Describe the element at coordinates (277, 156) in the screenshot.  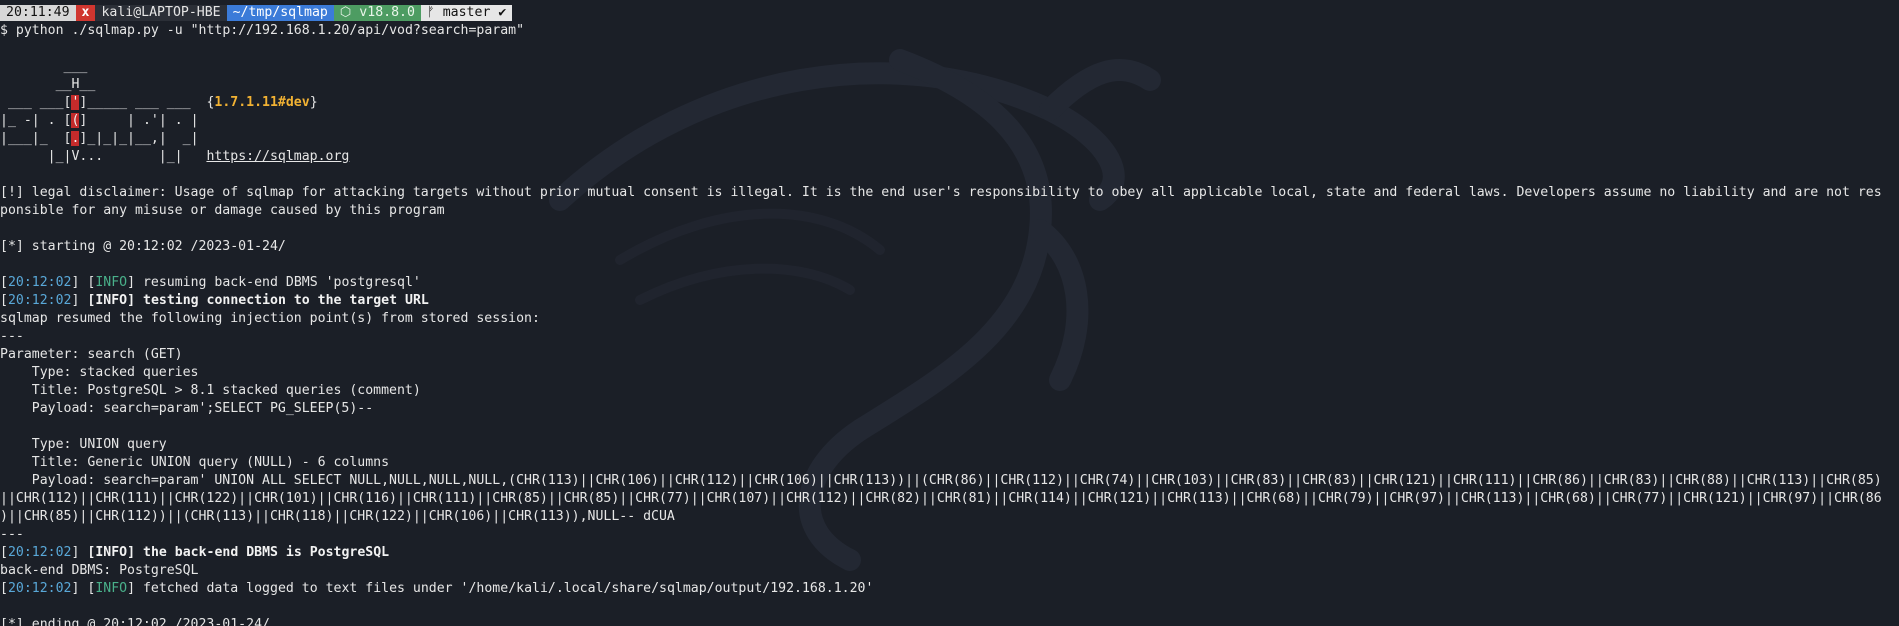
I see `sqlmap-url-link: https://sqlmap.org` at that location.